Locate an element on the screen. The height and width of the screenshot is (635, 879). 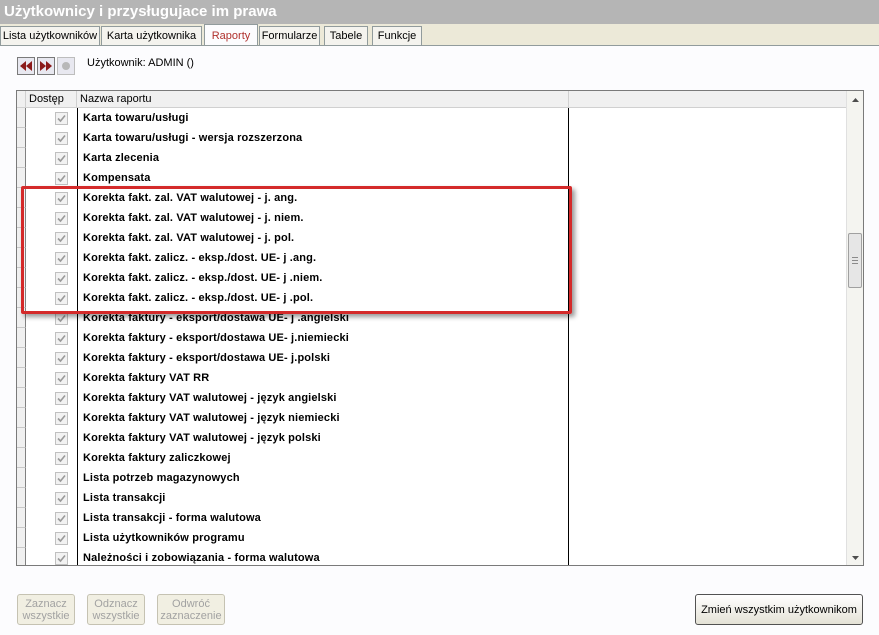
tab-forms: Formularze is located at coordinates (289, 36).